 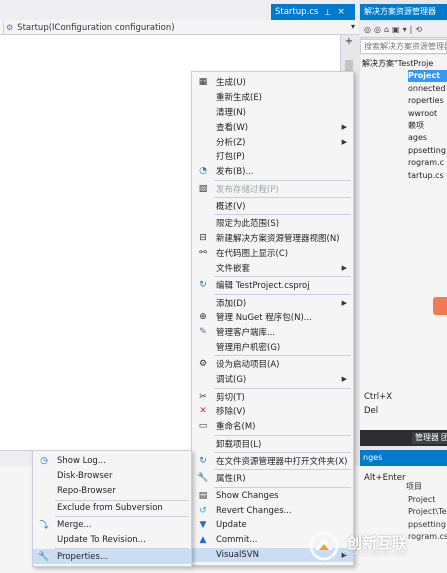 I want to click on menu-item-label: 限定为此范围(S), so click(x=248, y=224).